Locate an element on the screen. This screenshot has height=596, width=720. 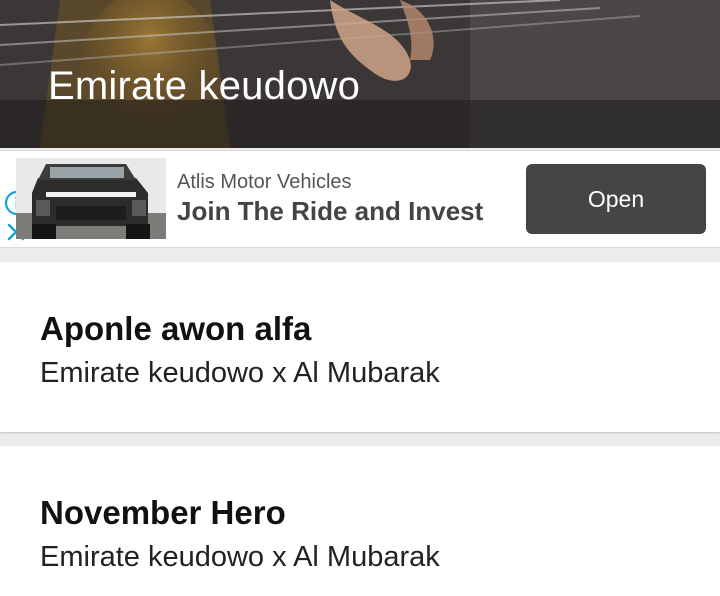
song-title: November Hero is located at coordinates (163, 512).